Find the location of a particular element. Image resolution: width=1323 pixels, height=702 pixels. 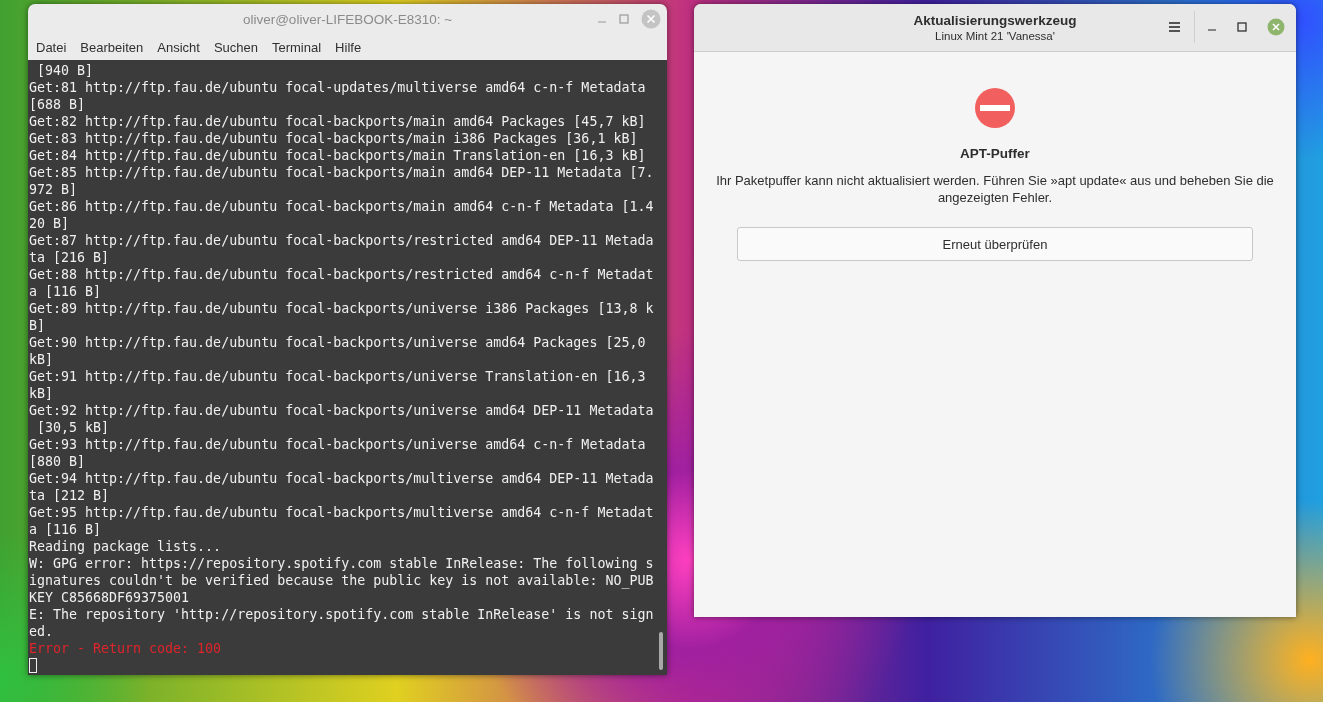

terminal-line: [688 B] is located at coordinates (57, 104).